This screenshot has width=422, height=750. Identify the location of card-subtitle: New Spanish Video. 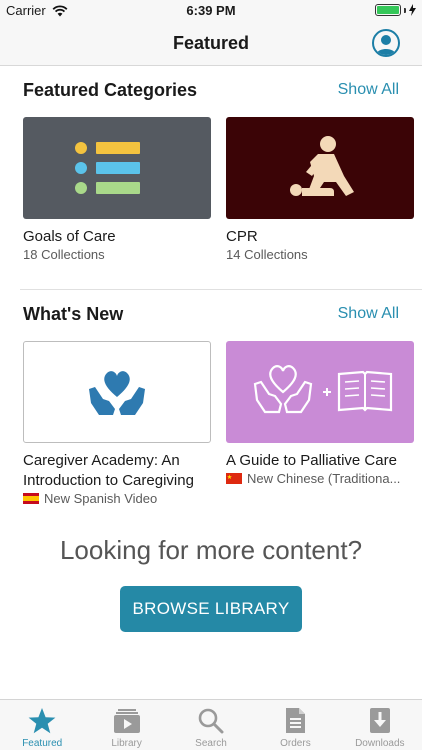
(117, 499).